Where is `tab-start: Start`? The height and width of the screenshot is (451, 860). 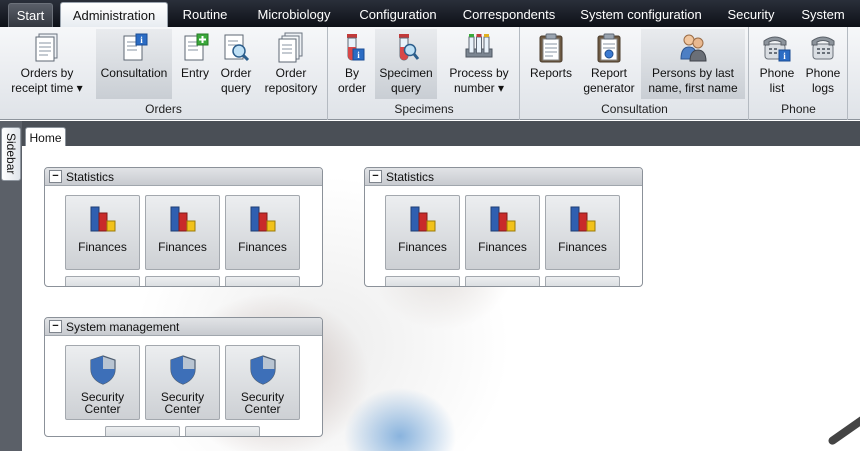 tab-start: Start is located at coordinates (30, 15).